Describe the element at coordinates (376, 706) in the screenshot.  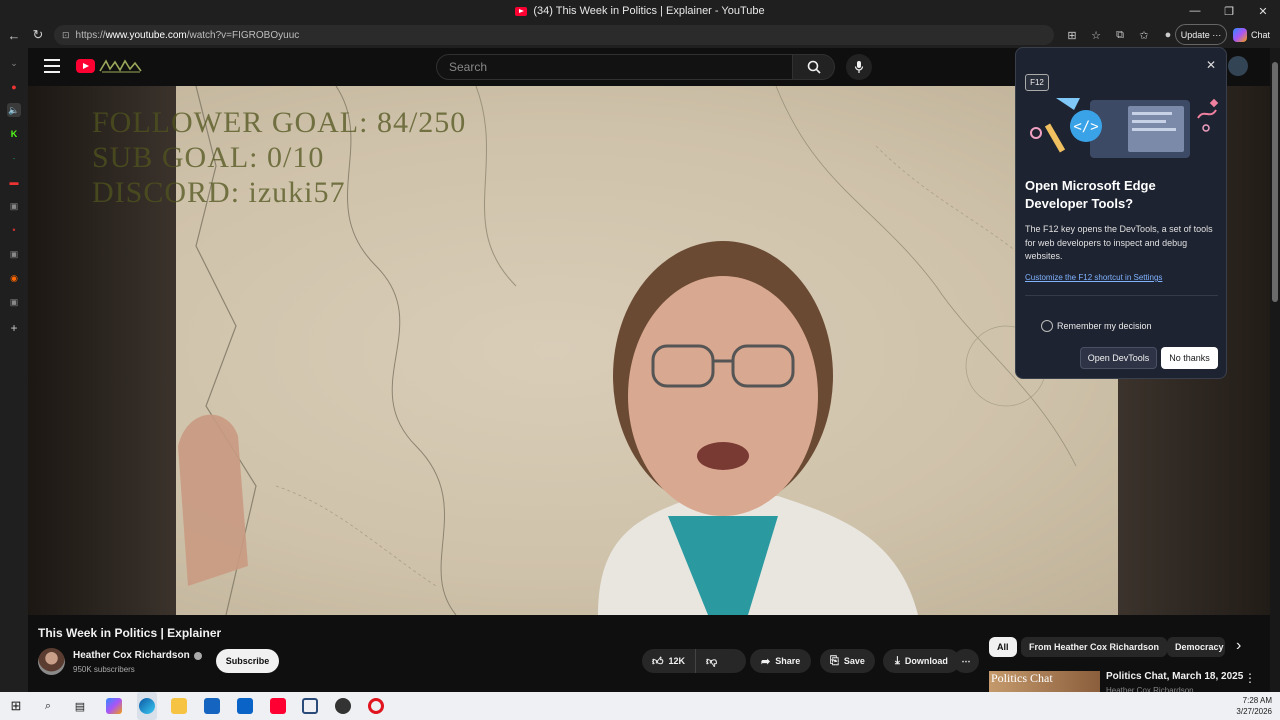
I see `opera-icon` at that location.